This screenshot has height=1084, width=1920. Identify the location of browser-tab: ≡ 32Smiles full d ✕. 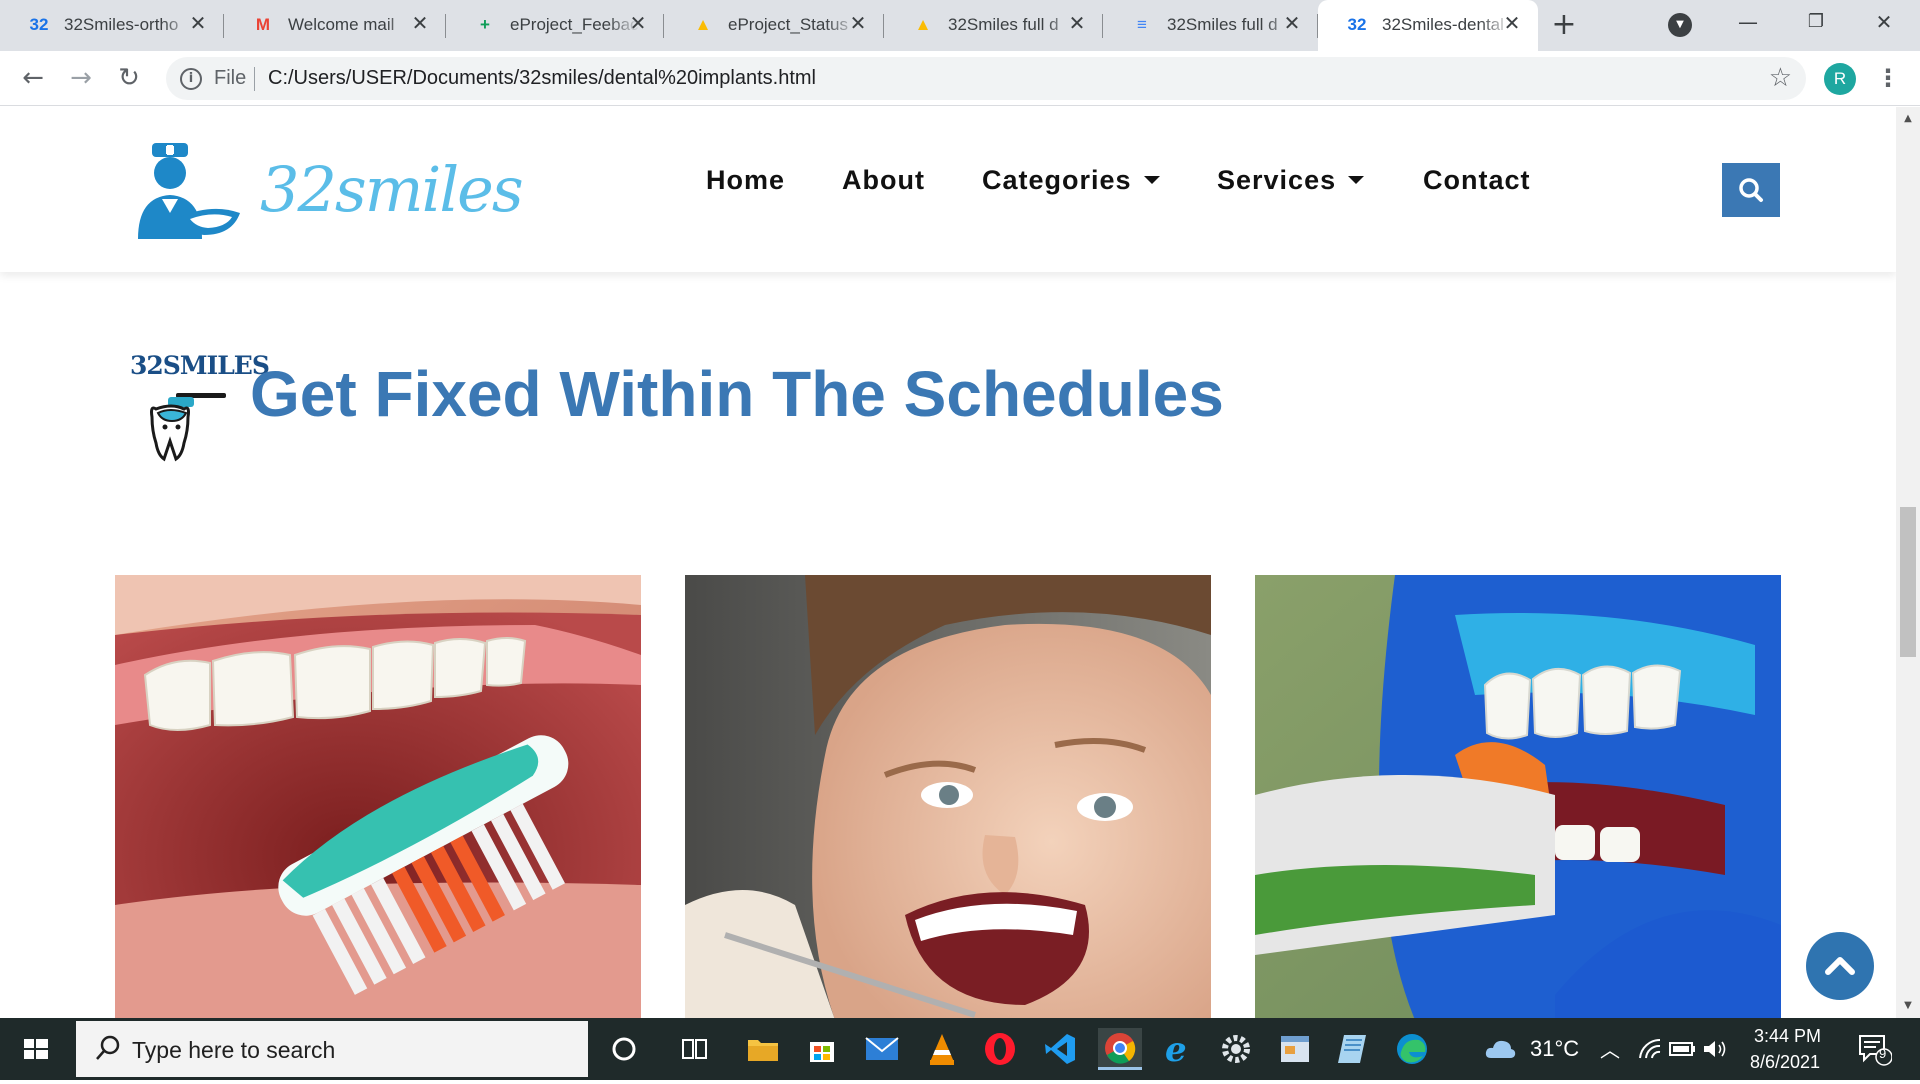
(1210, 25).